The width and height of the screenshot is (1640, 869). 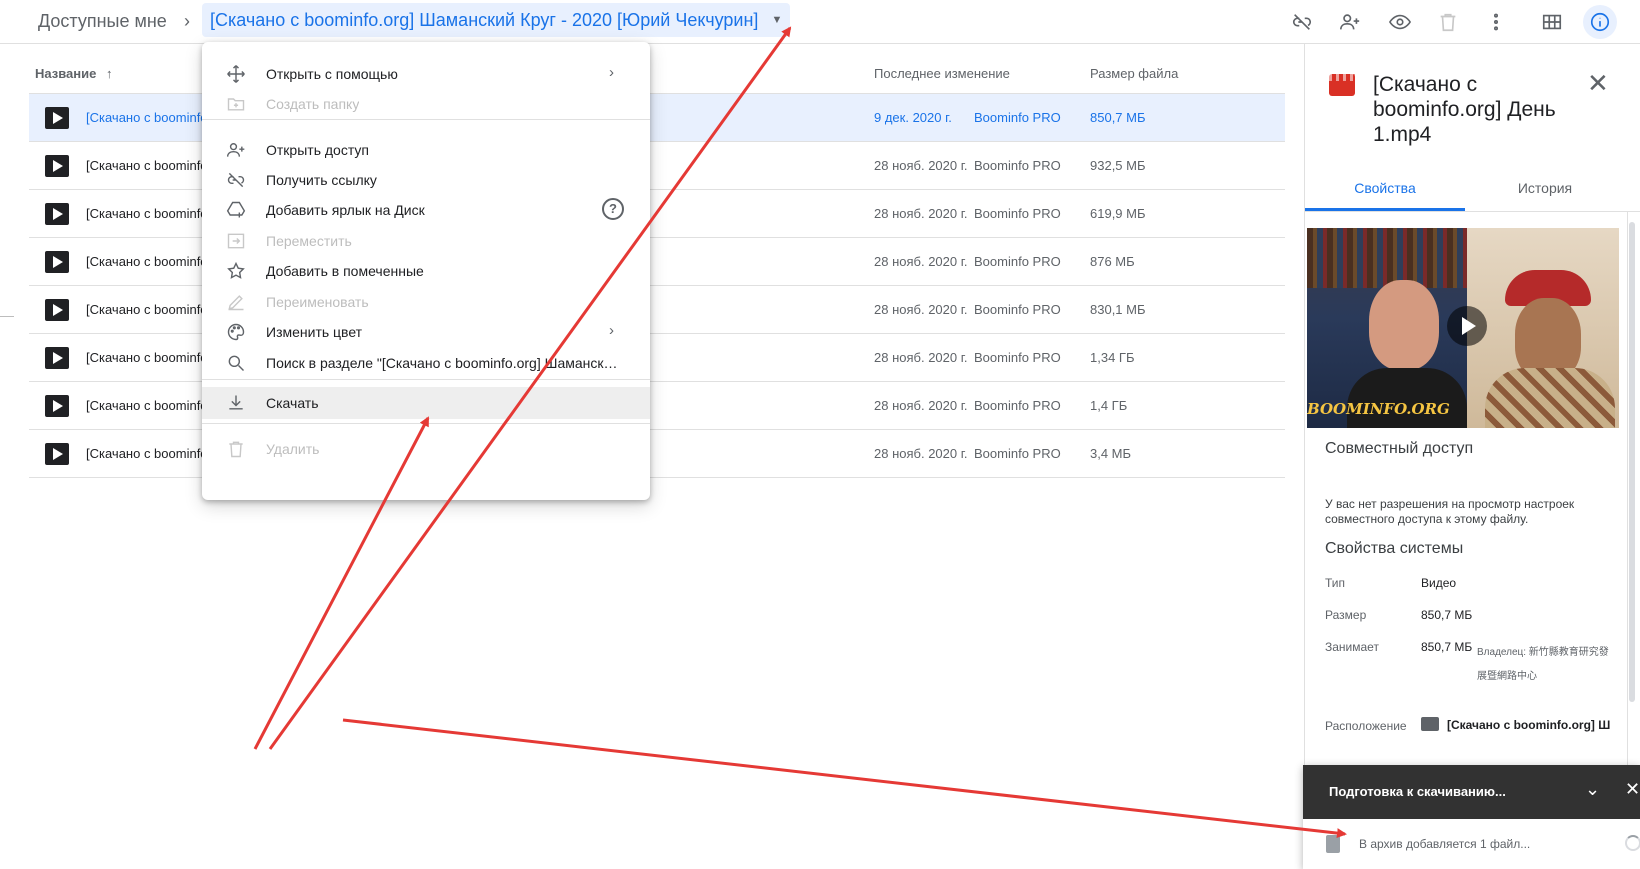 What do you see at coordinates (1366, 726) in the screenshot?
I see `prop-location-label: Расположение` at bounding box center [1366, 726].